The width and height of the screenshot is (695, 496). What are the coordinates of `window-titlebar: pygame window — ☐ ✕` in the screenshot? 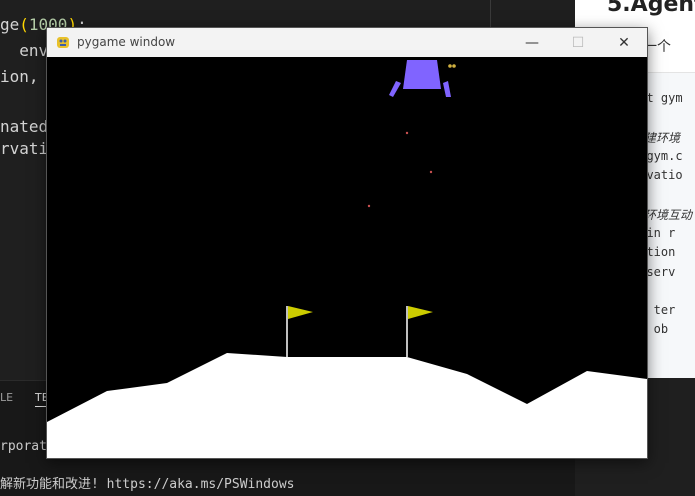 It's located at (347, 42).